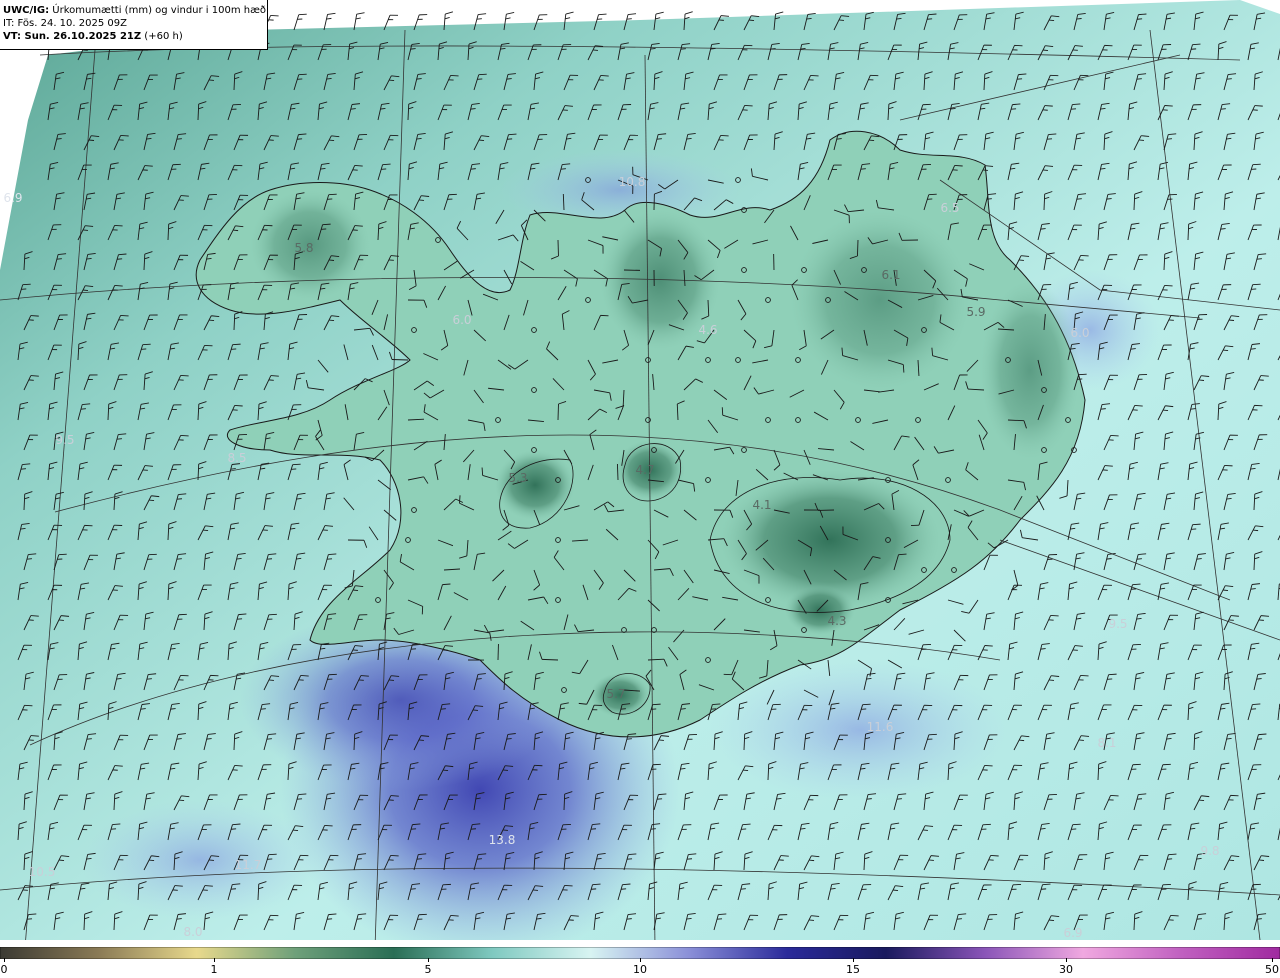 Image resolution: width=1280 pixels, height=978 pixels. What do you see at coordinates (4, 969) in the screenshot?
I see `colorbar-tick-label: 0` at bounding box center [4, 969].